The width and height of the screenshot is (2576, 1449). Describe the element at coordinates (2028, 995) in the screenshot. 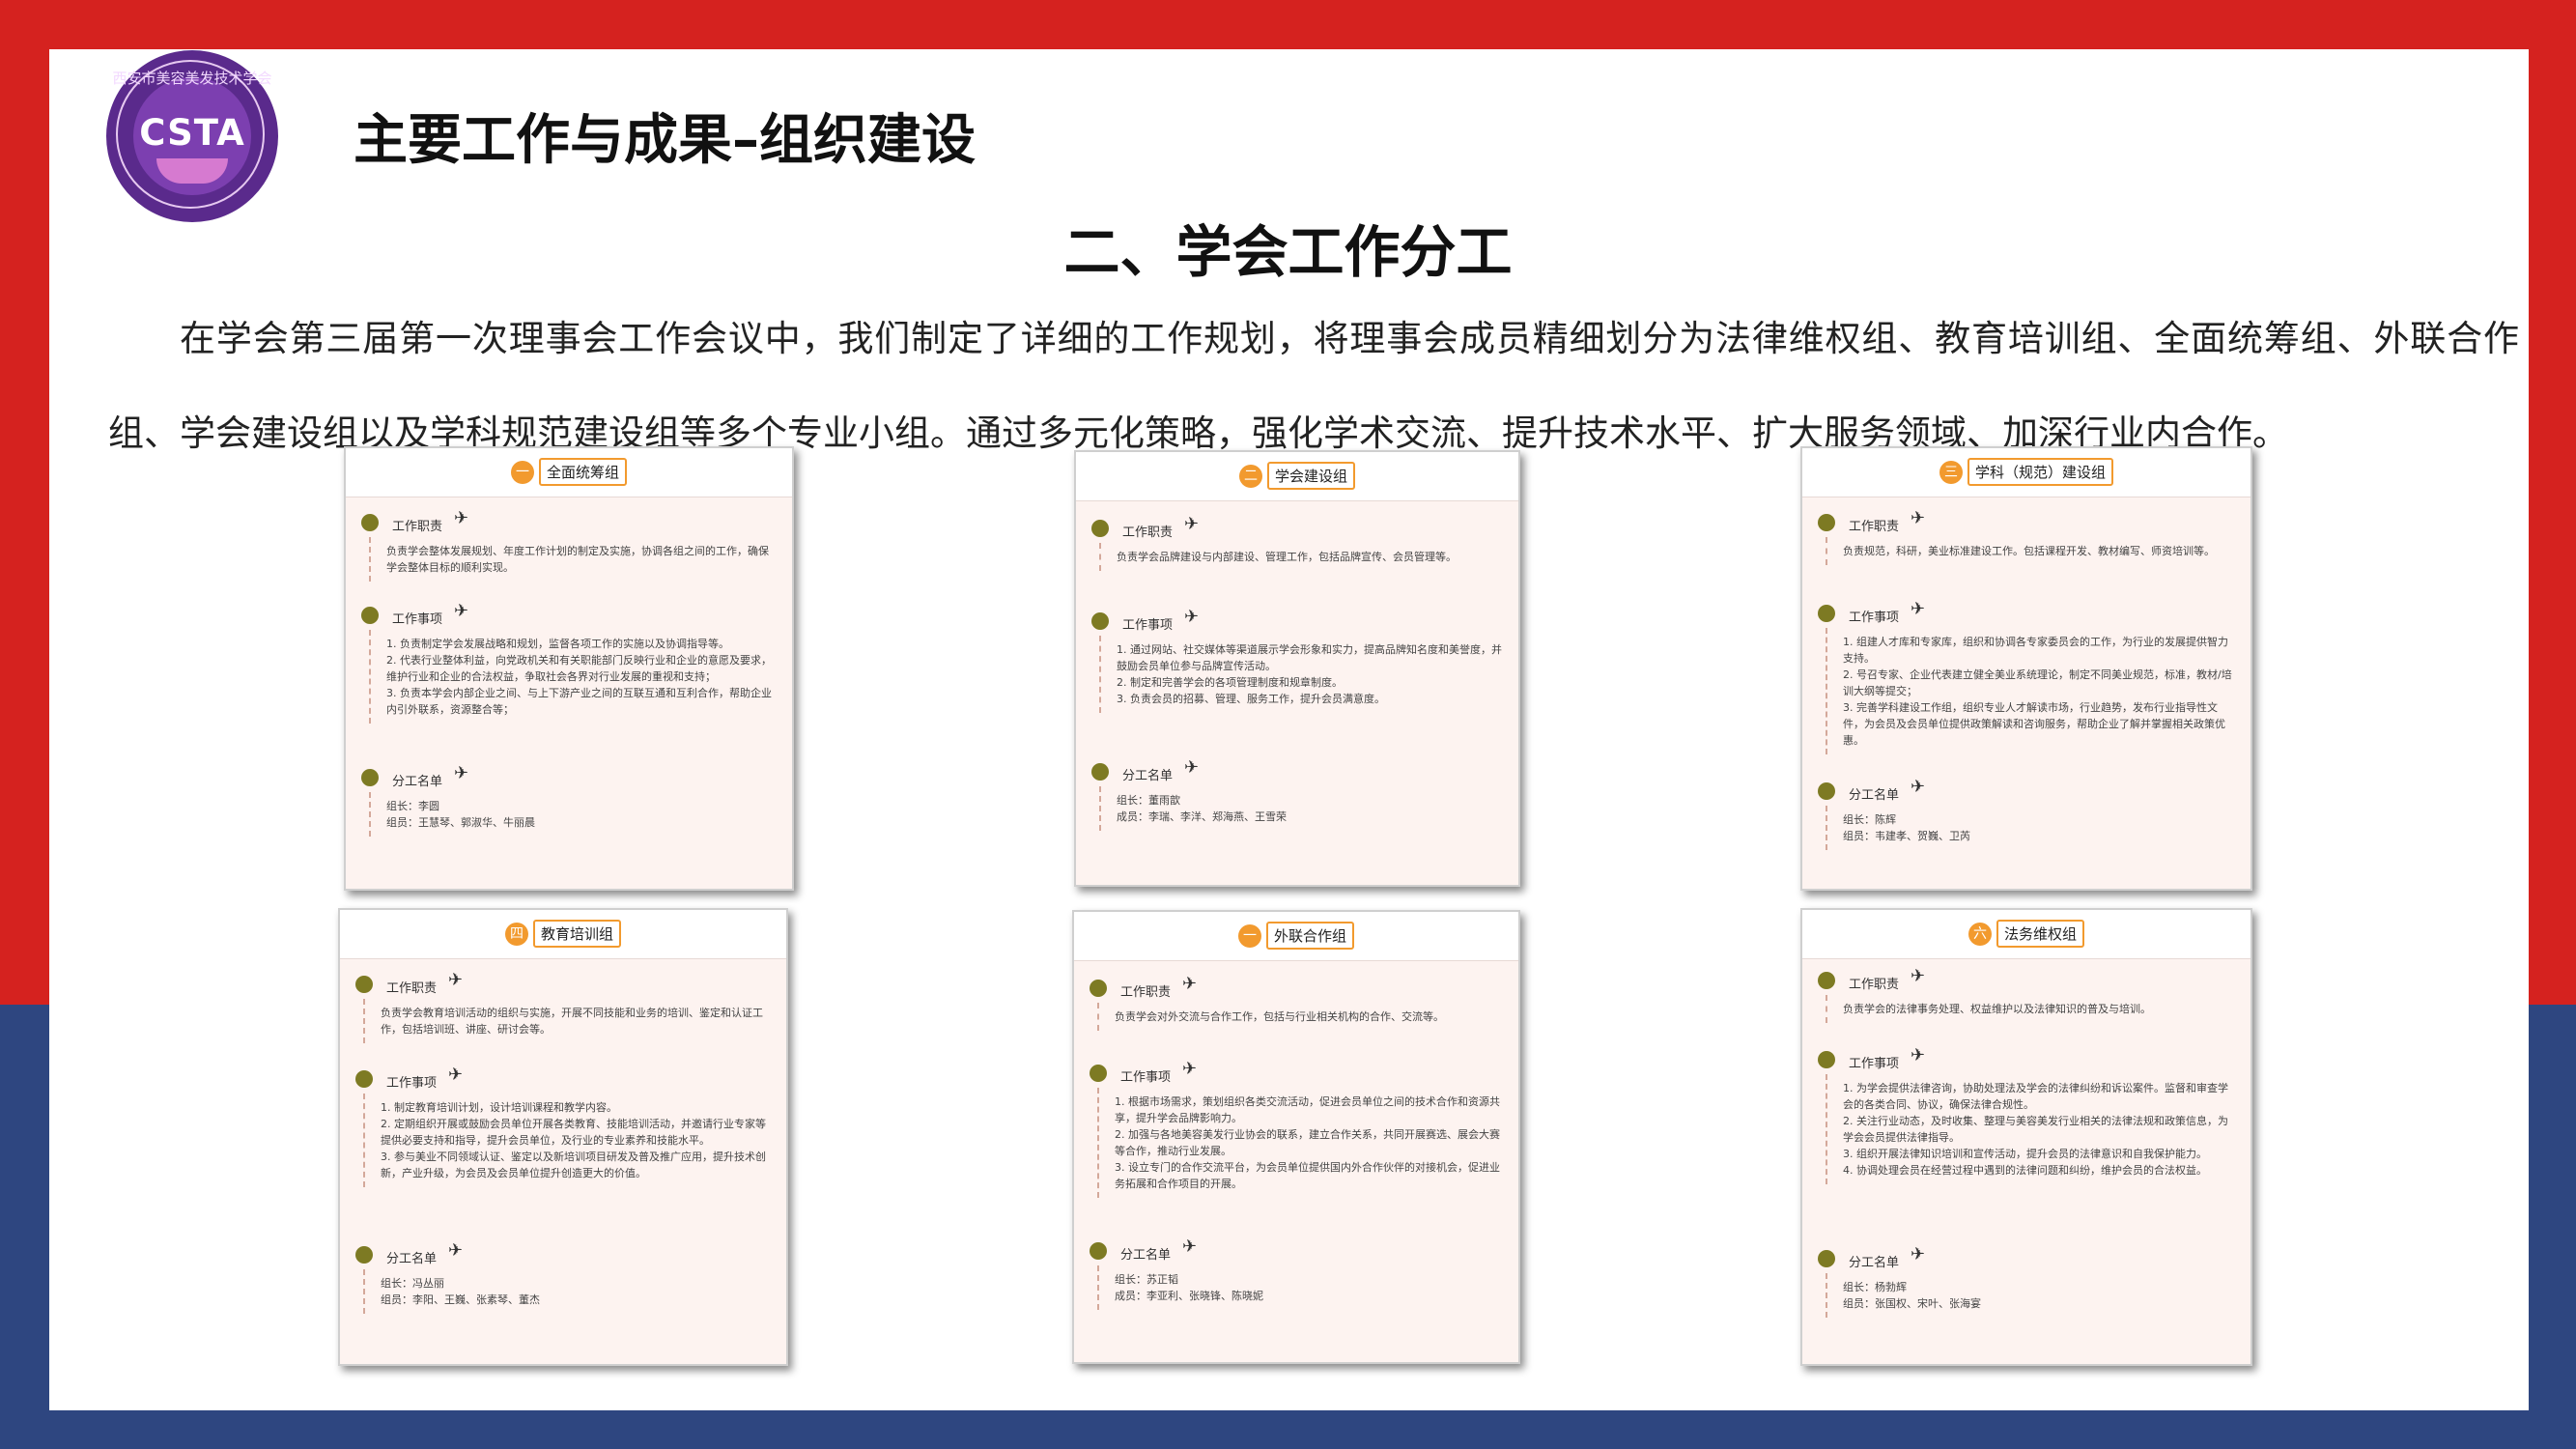

I see `duty-section: 工作职责 ✈ 负责学会的法律事务处理、权益维护以及法律知识的普及与培训。` at that location.